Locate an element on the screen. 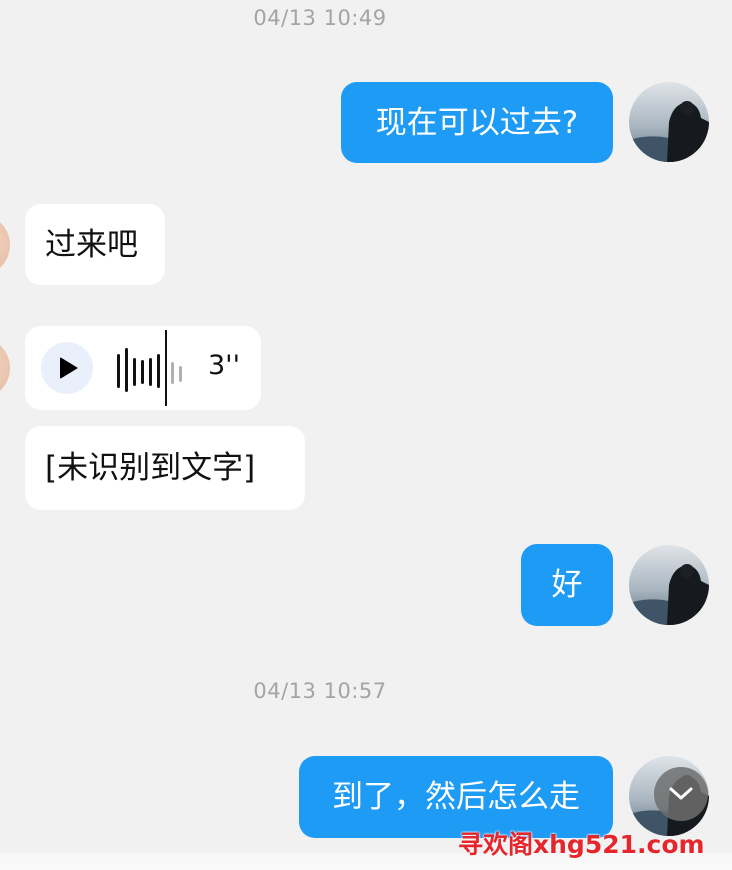  timestamp: 04/13 10:49 is located at coordinates (320, 18).